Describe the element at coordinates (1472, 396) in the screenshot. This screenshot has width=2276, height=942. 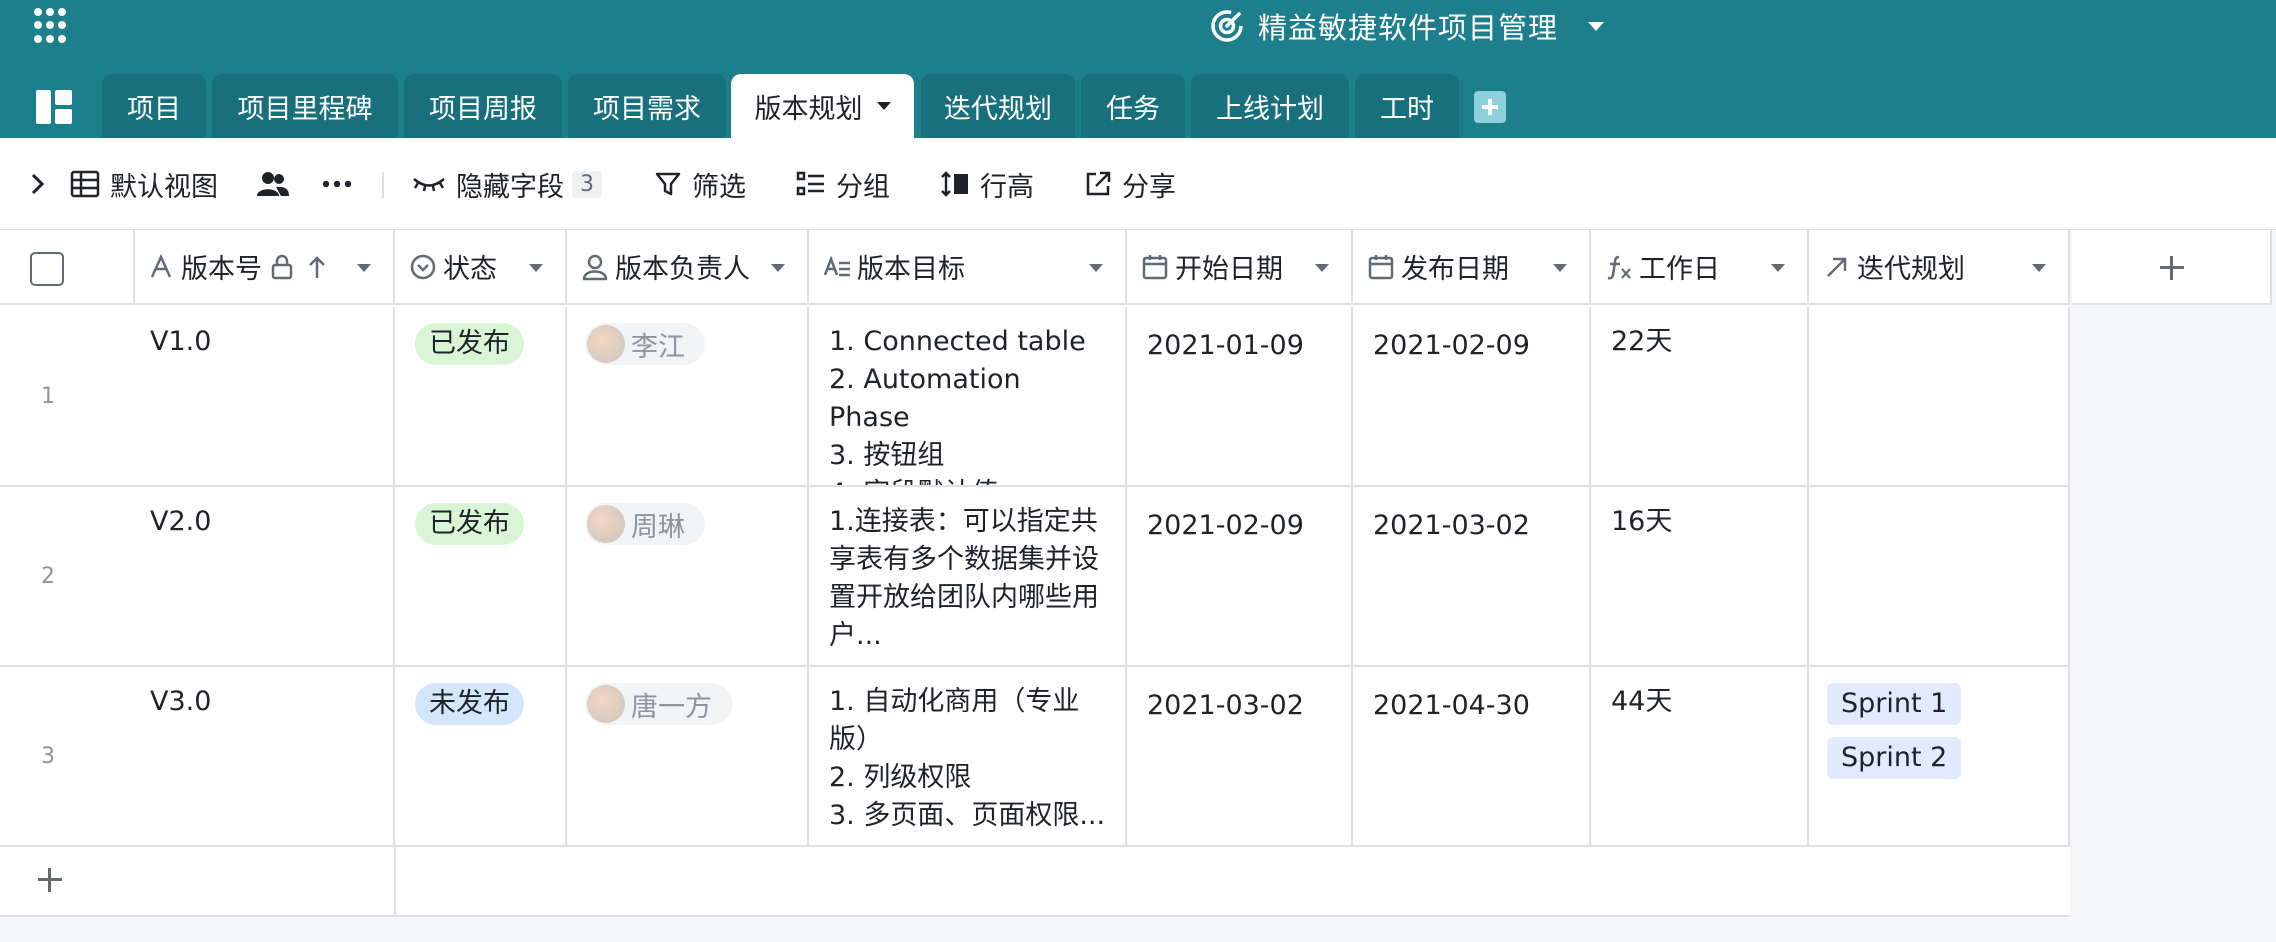
I see `release-date-cell: 2021-02-09` at that location.